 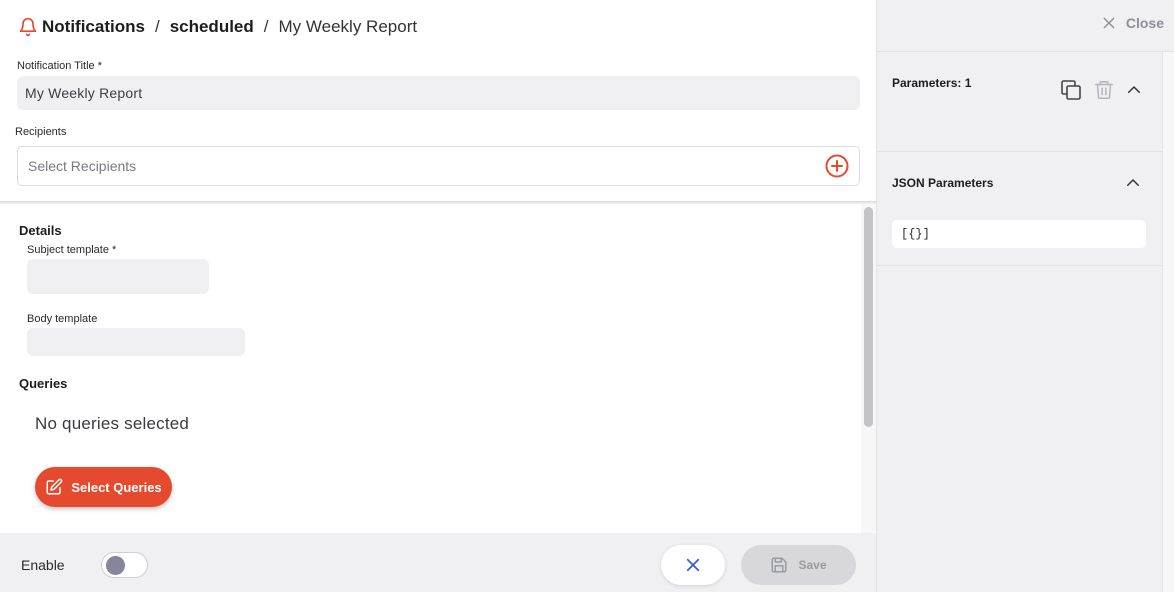 What do you see at coordinates (118, 276) in the screenshot?
I see `subject-template-input` at bounding box center [118, 276].